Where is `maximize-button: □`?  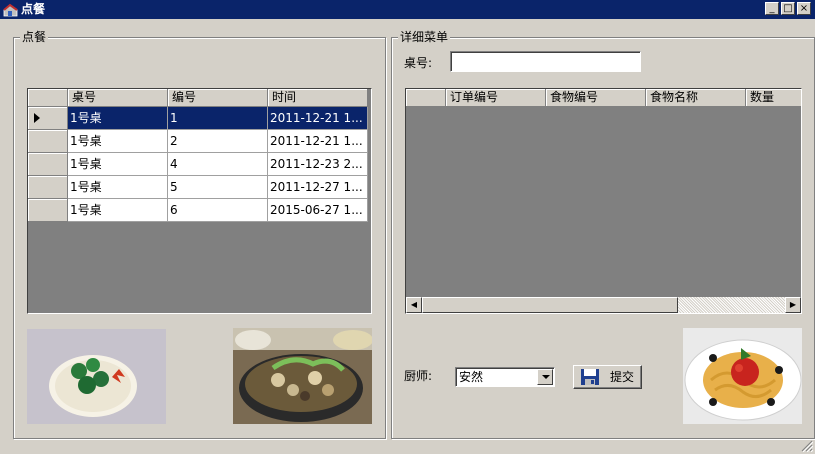 maximize-button: □ is located at coordinates (788, 8).